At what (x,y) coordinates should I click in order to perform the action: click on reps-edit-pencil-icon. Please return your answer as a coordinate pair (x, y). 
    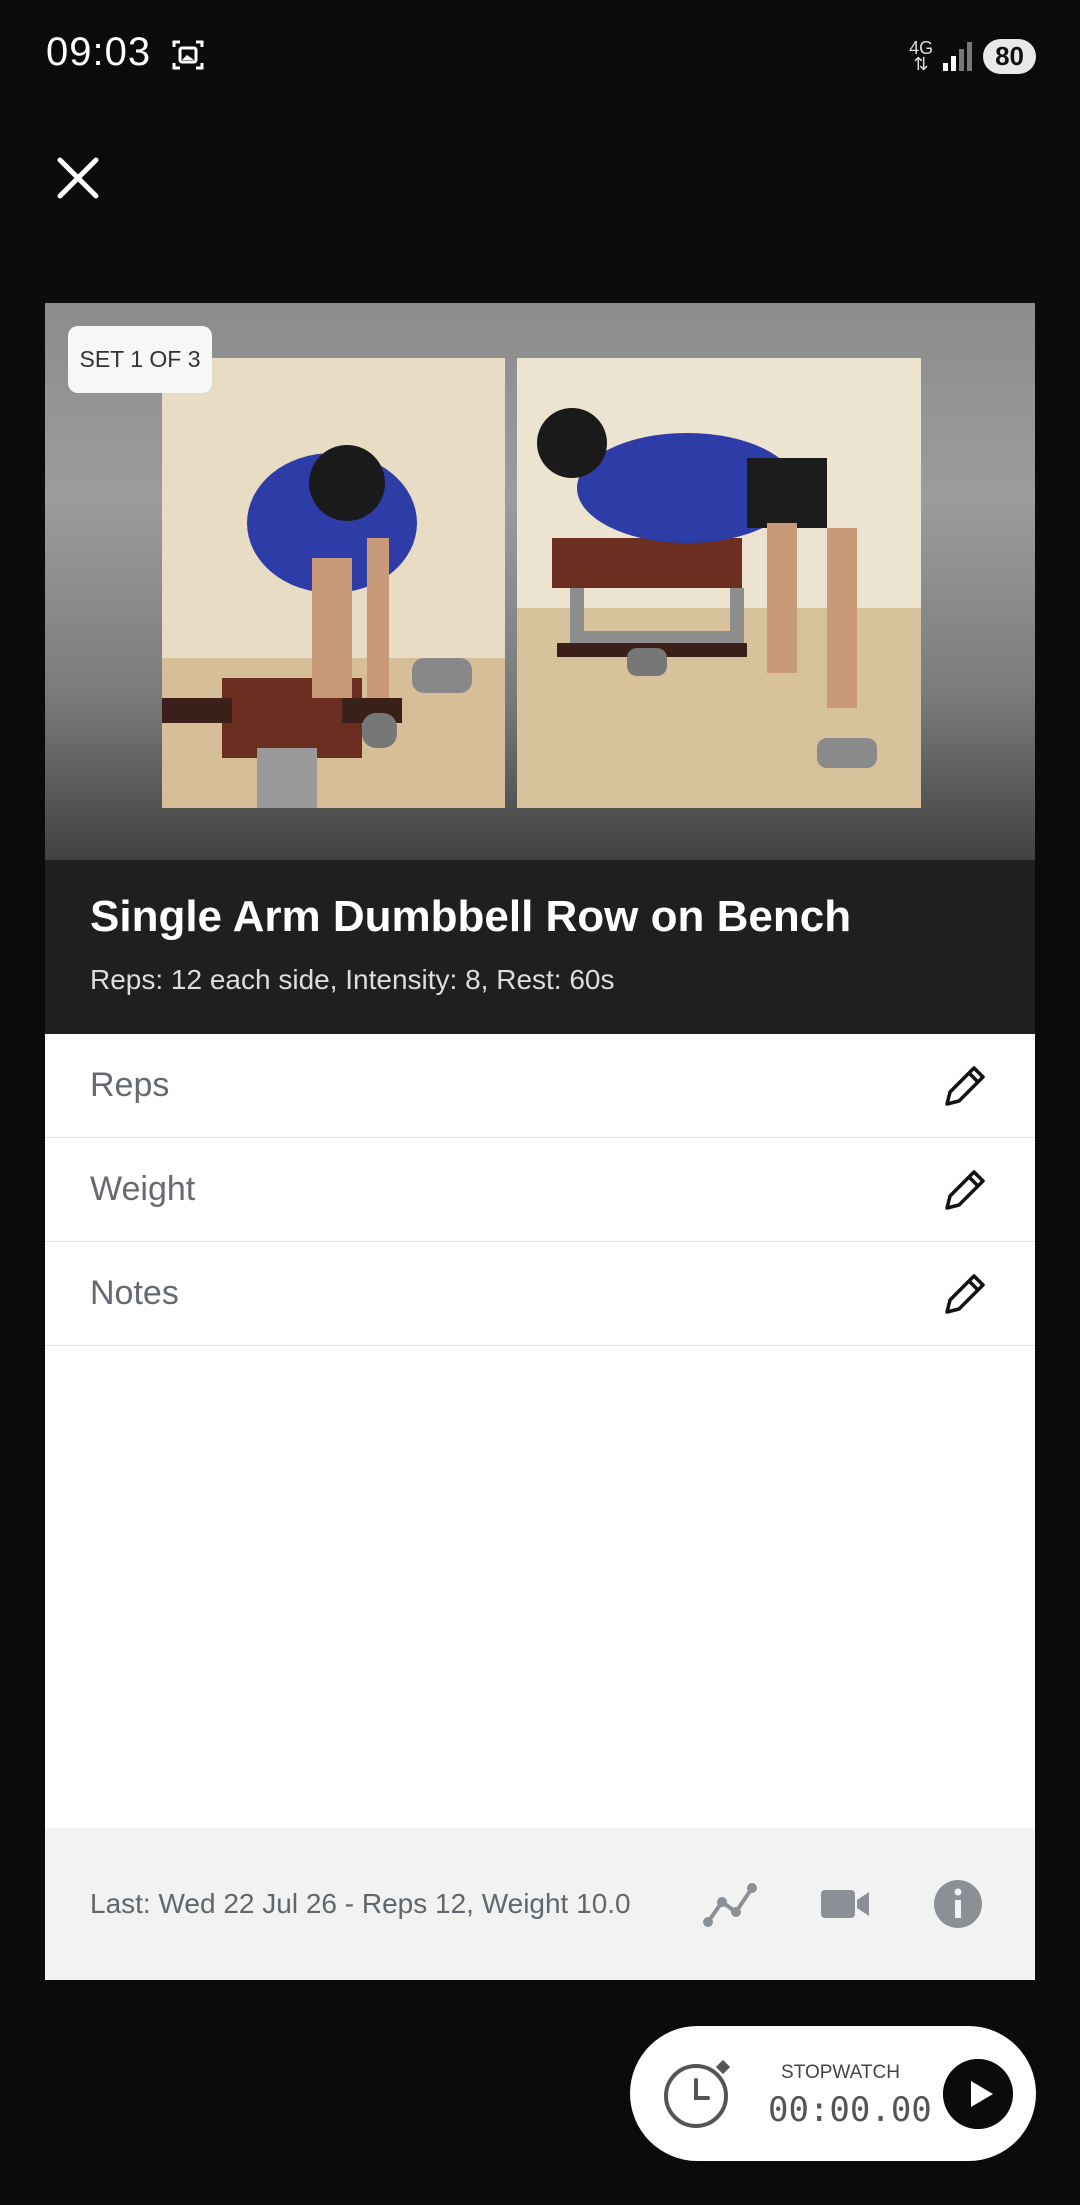
    Looking at the image, I should click on (965, 1086).